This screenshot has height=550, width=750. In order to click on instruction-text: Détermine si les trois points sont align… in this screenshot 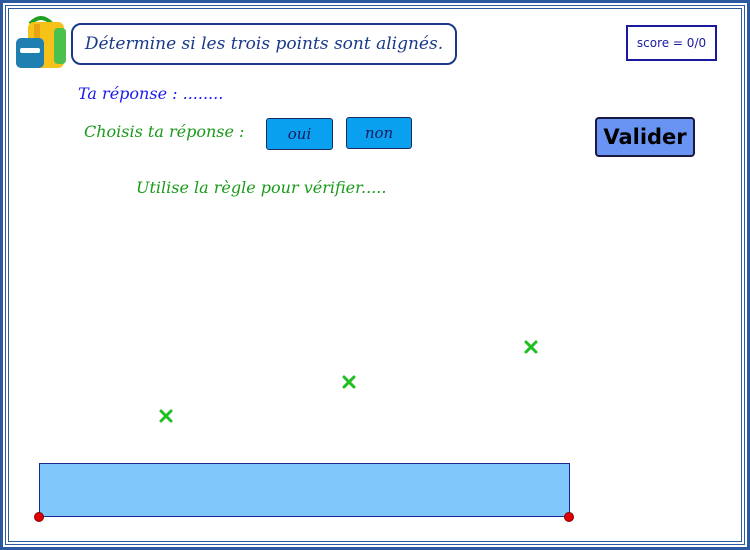, I will do `click(264, 44)`.